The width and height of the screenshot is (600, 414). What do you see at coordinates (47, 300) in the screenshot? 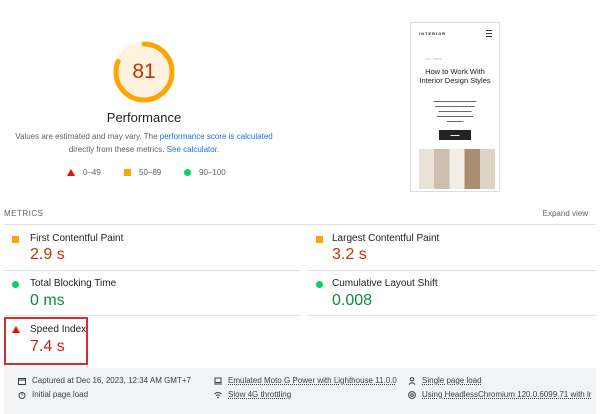
I see `metric-value-tbt: 0 ms` at bounding box center [47, 300].